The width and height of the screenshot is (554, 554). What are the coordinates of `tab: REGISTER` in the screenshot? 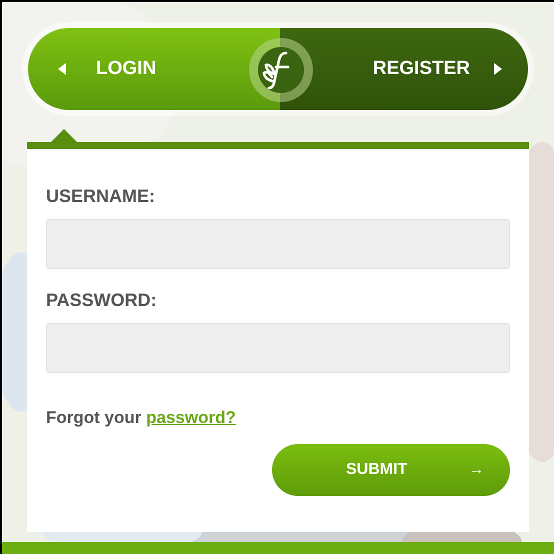 It's located at (404, 69).